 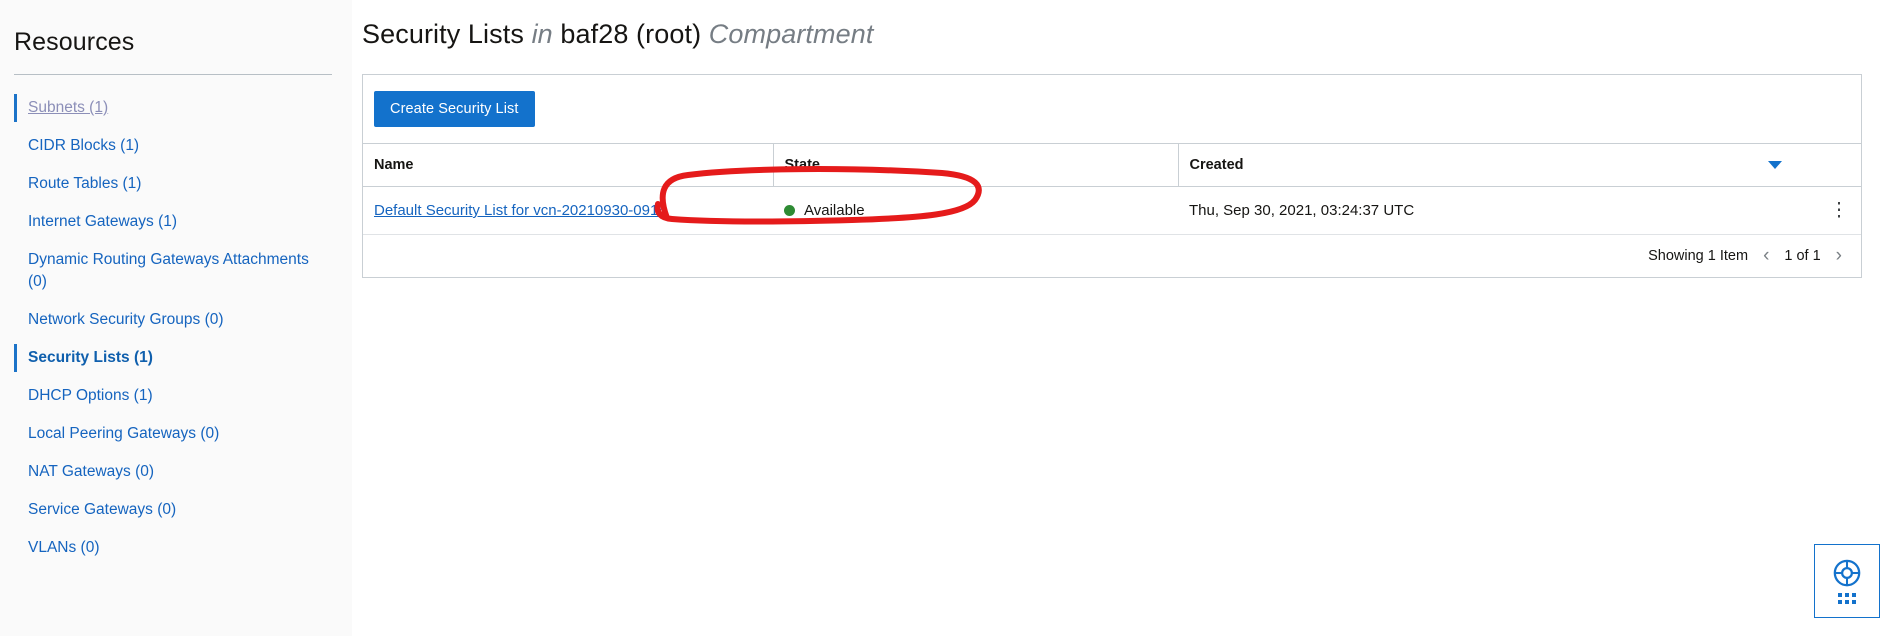 What do you see at coordinates (124, 433) in the screenshot?
I see `sidebar-item-label: Local Peering Gateways (0)` at bounding box center [124, 433].